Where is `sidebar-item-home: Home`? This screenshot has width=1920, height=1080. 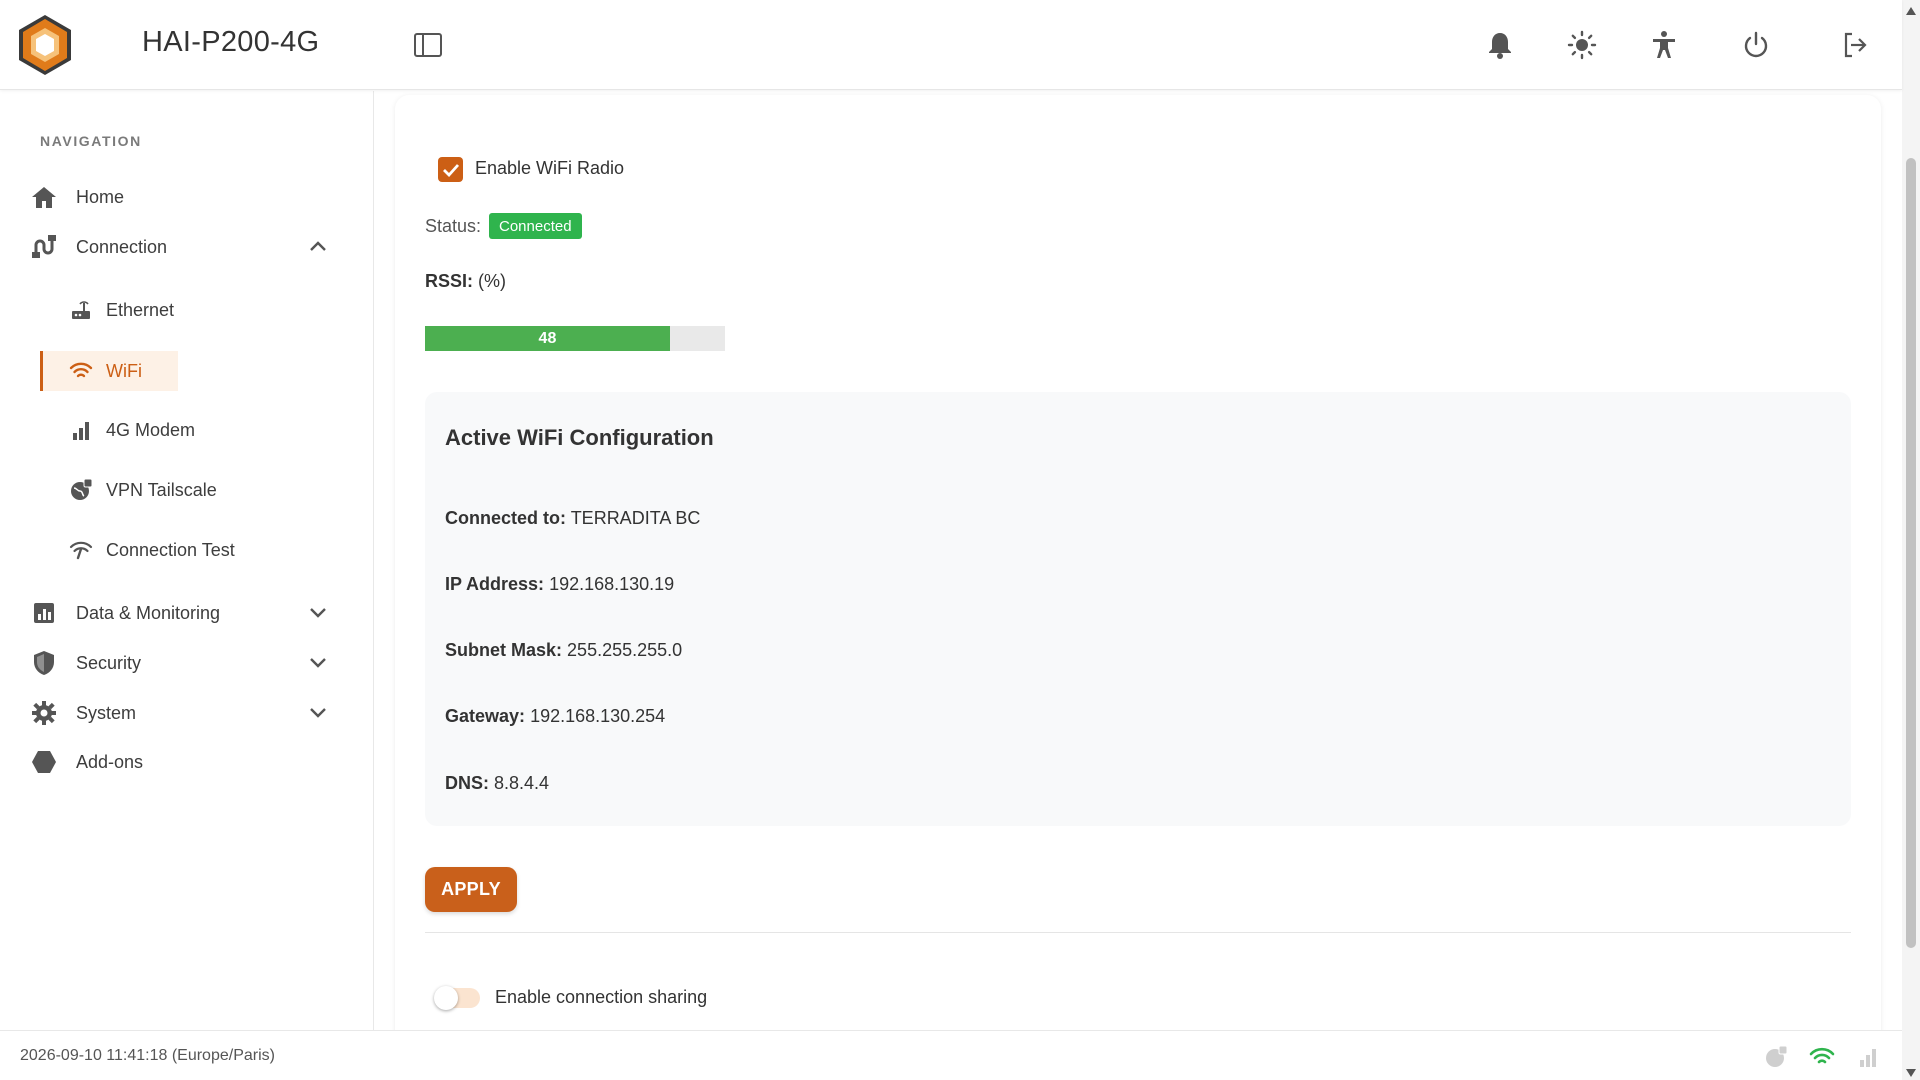 sidebar-item-home: Home is located at coordinates (76, 197).